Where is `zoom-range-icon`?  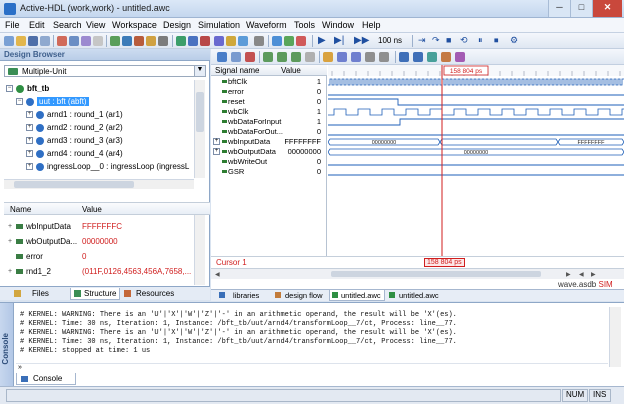
zoom-range-icon is located at coordinates (310, 57).